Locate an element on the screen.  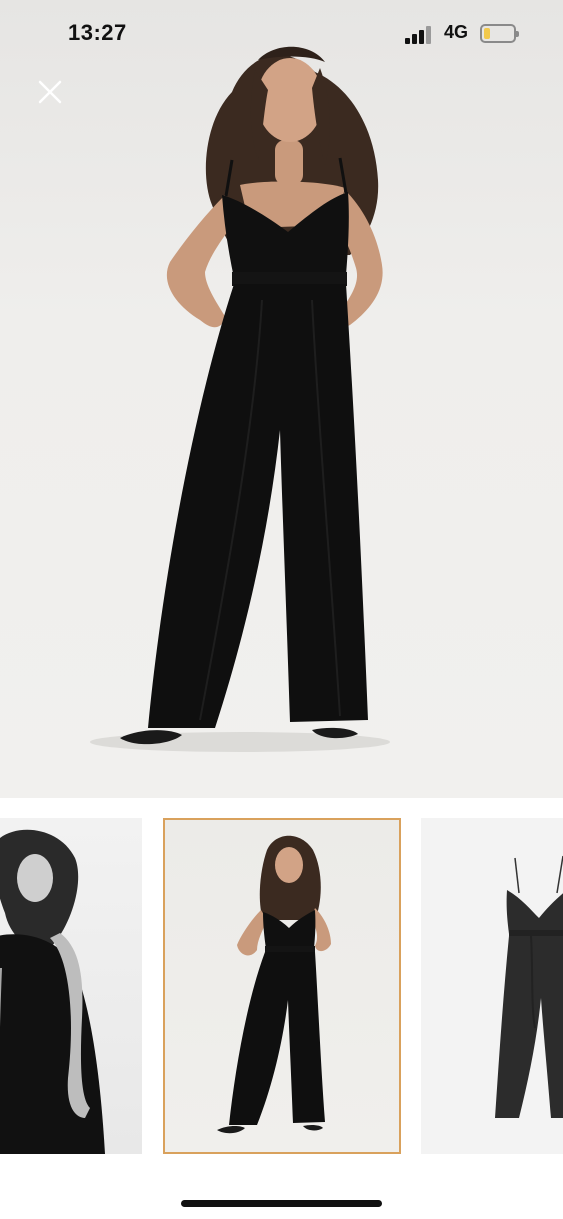
close-icon is located at coordinates (50, 92).